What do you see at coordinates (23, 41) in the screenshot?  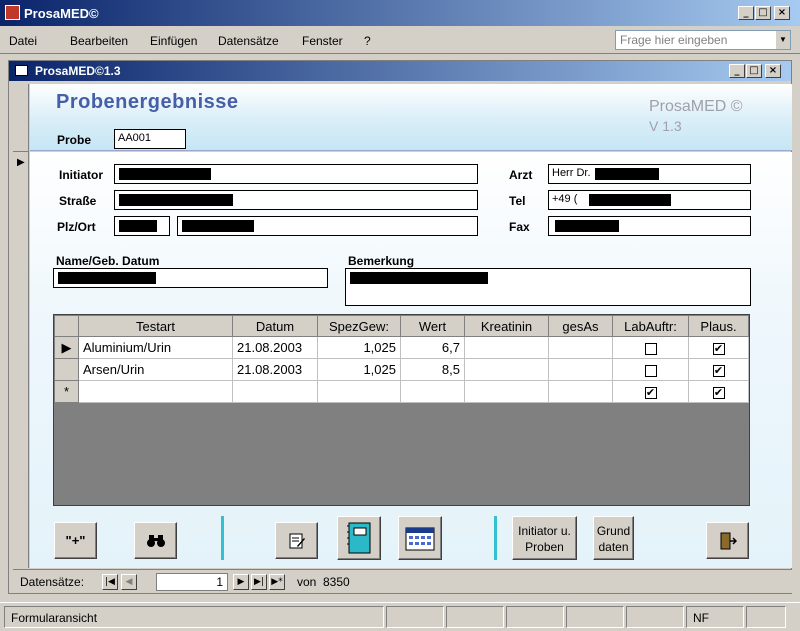 I see `menu-datei: Datei` at bounding box center [23, 41].